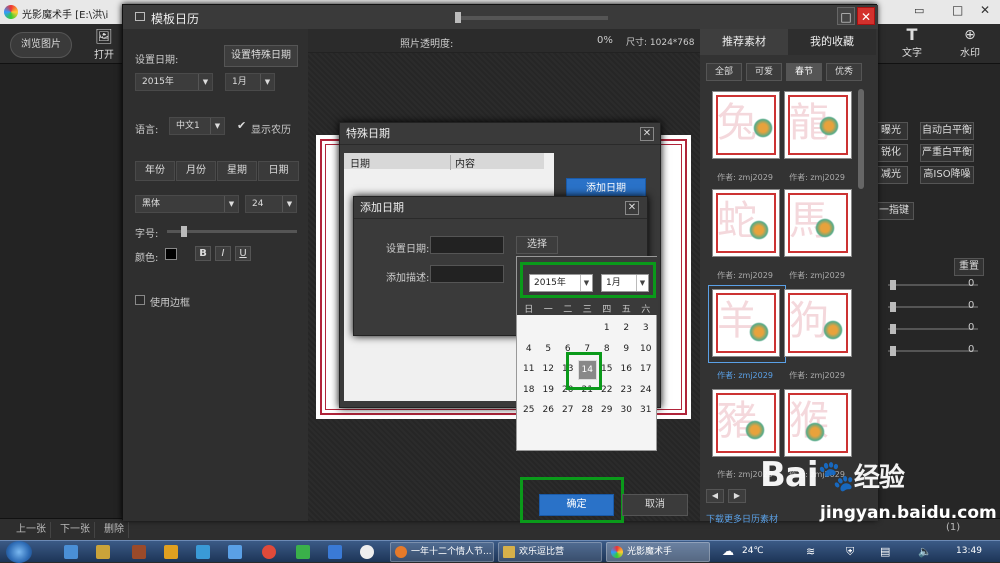  What do you see at coordinates (269, 552) in the screenshot?
I see `chrome-icon` at bounding box center [269, 552].